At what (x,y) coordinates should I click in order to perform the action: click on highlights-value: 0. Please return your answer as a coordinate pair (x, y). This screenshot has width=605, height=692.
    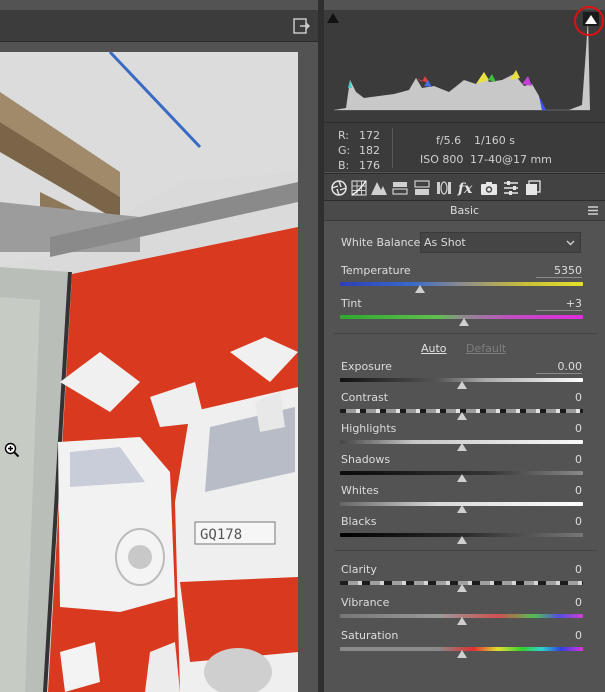
    Looking at the image, I should click on (559, 428).